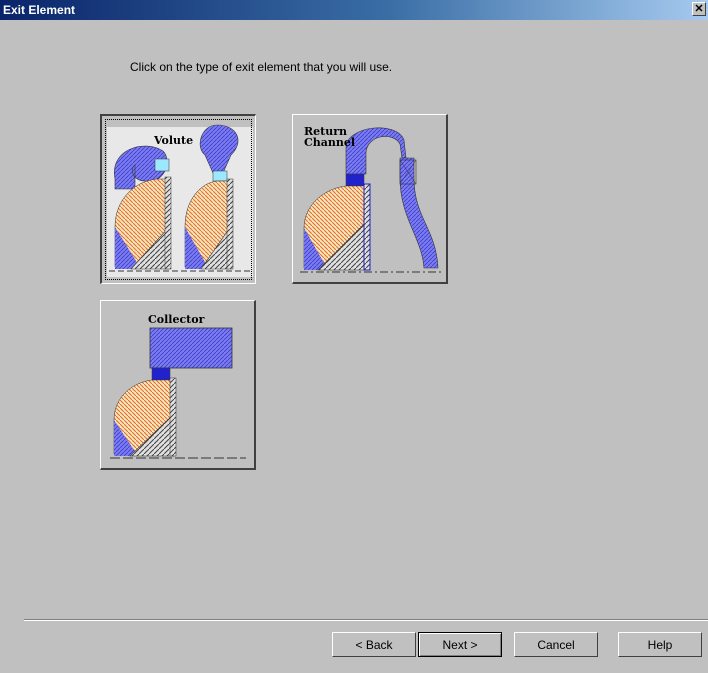  Describe the element at coordinates (178, 199) in the screenshot. I see `volute-option-button: Volute` at that location.